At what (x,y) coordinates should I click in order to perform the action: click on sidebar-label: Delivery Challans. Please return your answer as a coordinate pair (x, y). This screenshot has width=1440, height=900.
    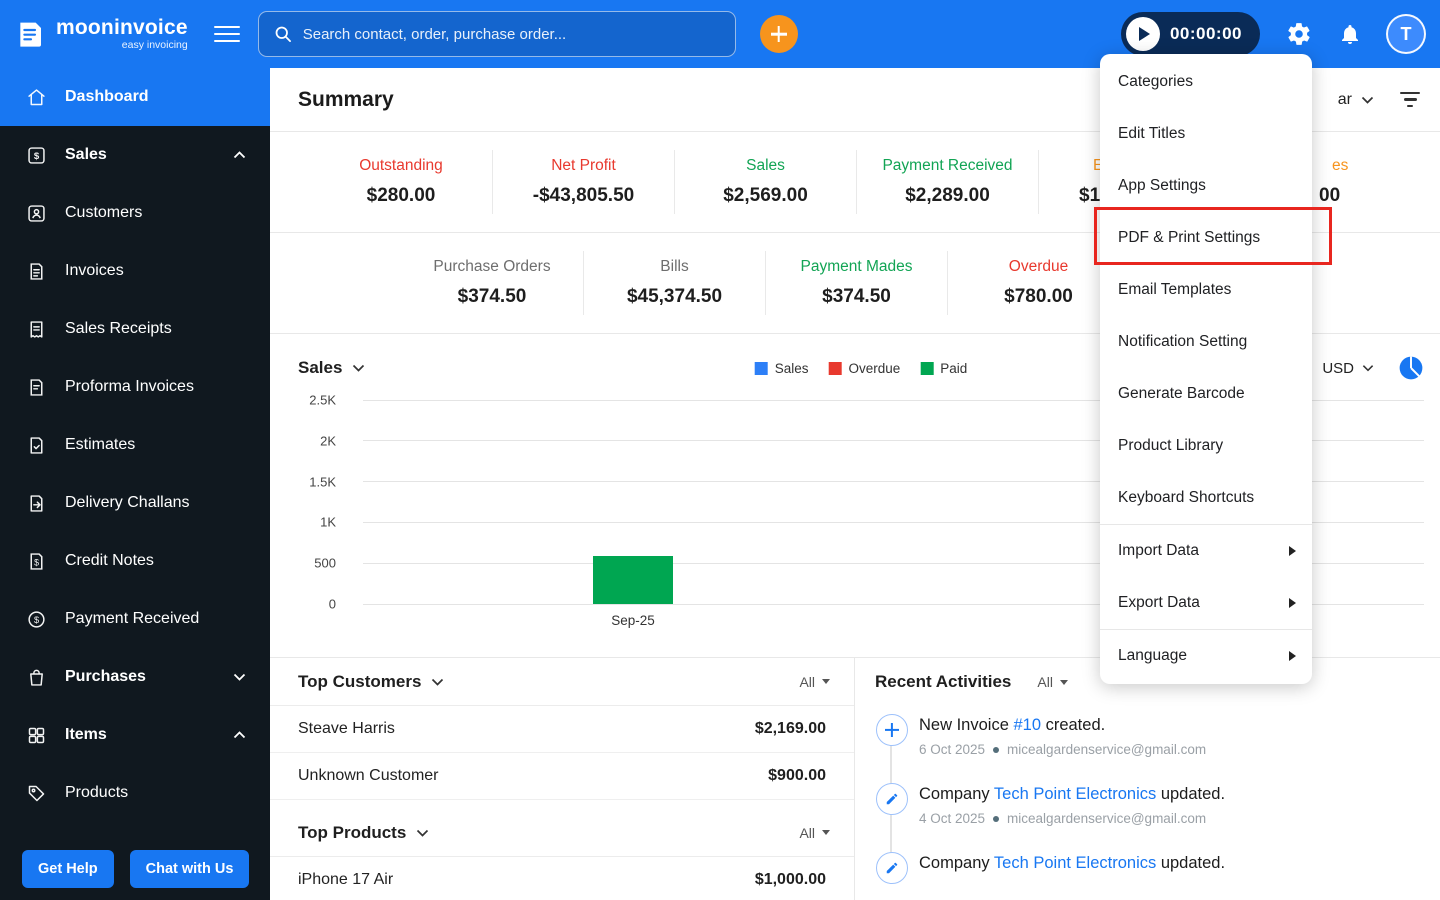
    Looking at the image, I should click on (127, 502).